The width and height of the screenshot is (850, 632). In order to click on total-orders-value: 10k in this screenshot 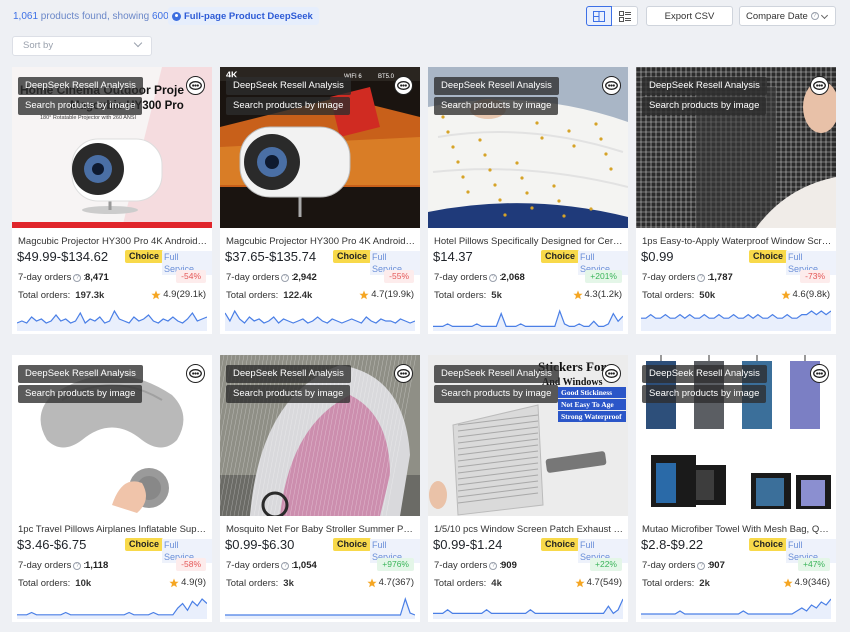, I will do `click(83, 583)`.